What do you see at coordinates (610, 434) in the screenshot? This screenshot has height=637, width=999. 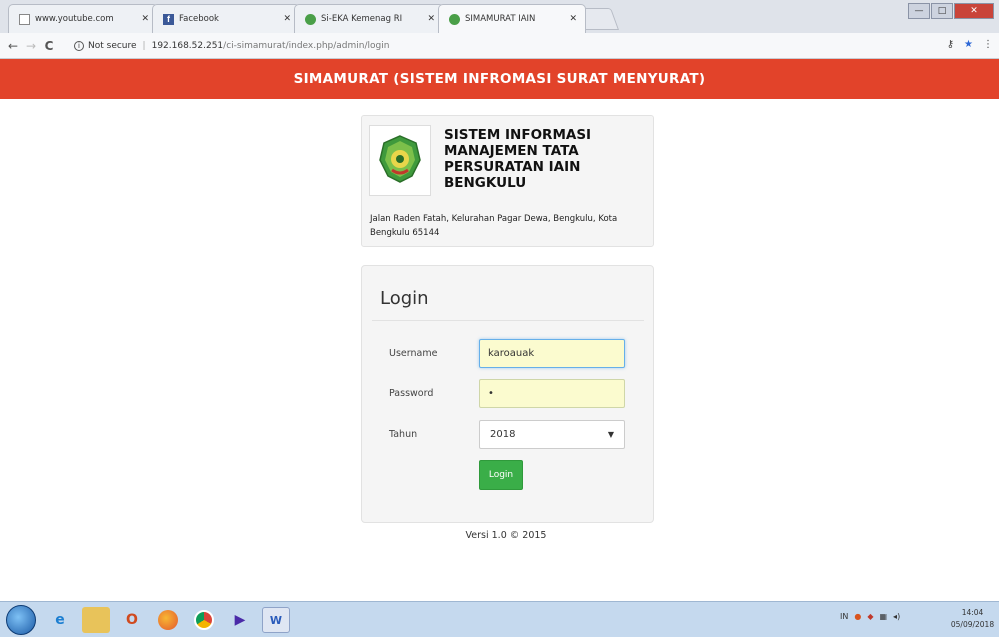 I see `chevron-down-icon: ▼` at bounding box center [610, 434].